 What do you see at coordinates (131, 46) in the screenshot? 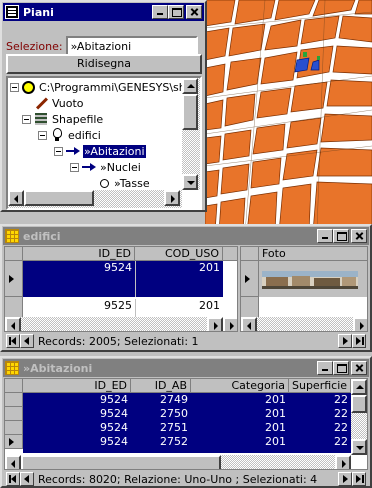
I see `selection-field: »Abitazioni` at bounding box center [131, 46].